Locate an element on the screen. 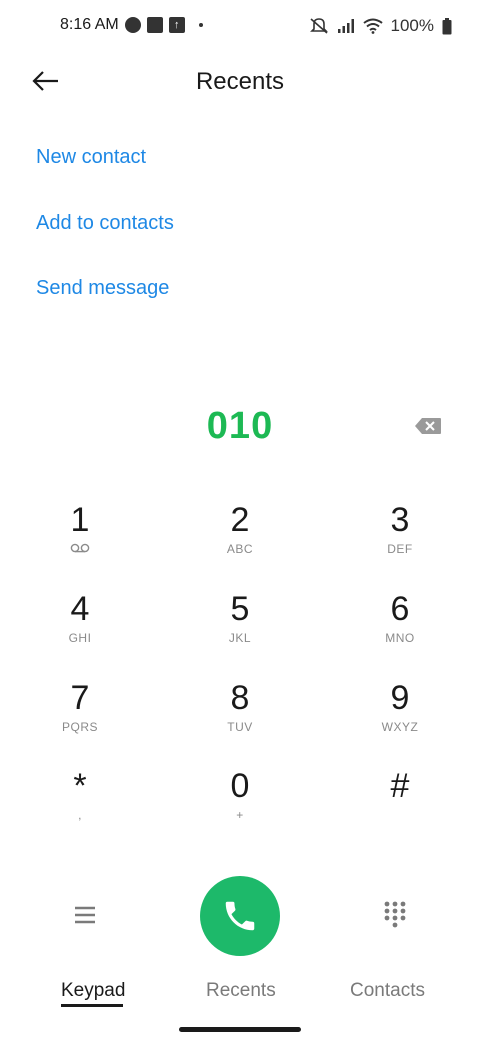 The image size is (480, 1040). key-letters: WXYZ is located at coordinates (400, 727).